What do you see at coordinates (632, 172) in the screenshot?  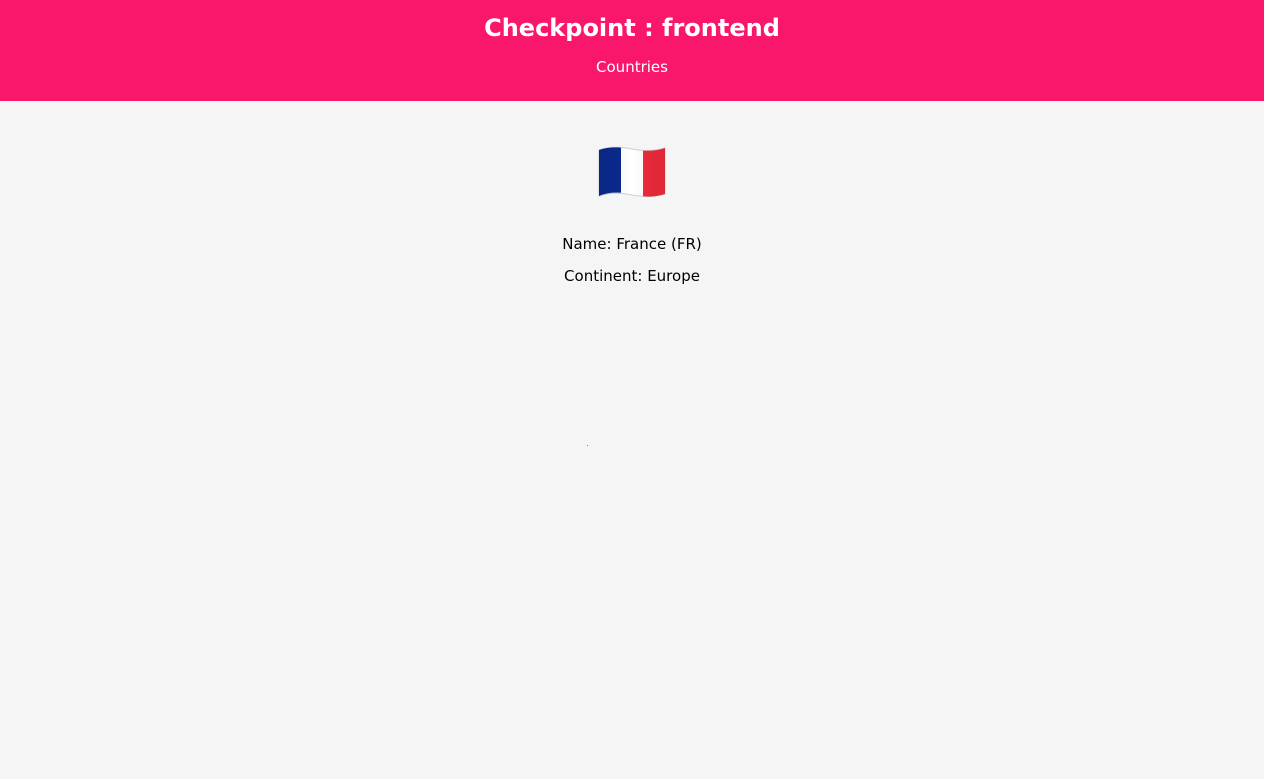 I see `fr-flag-icon` at bounding box center [632, 172].